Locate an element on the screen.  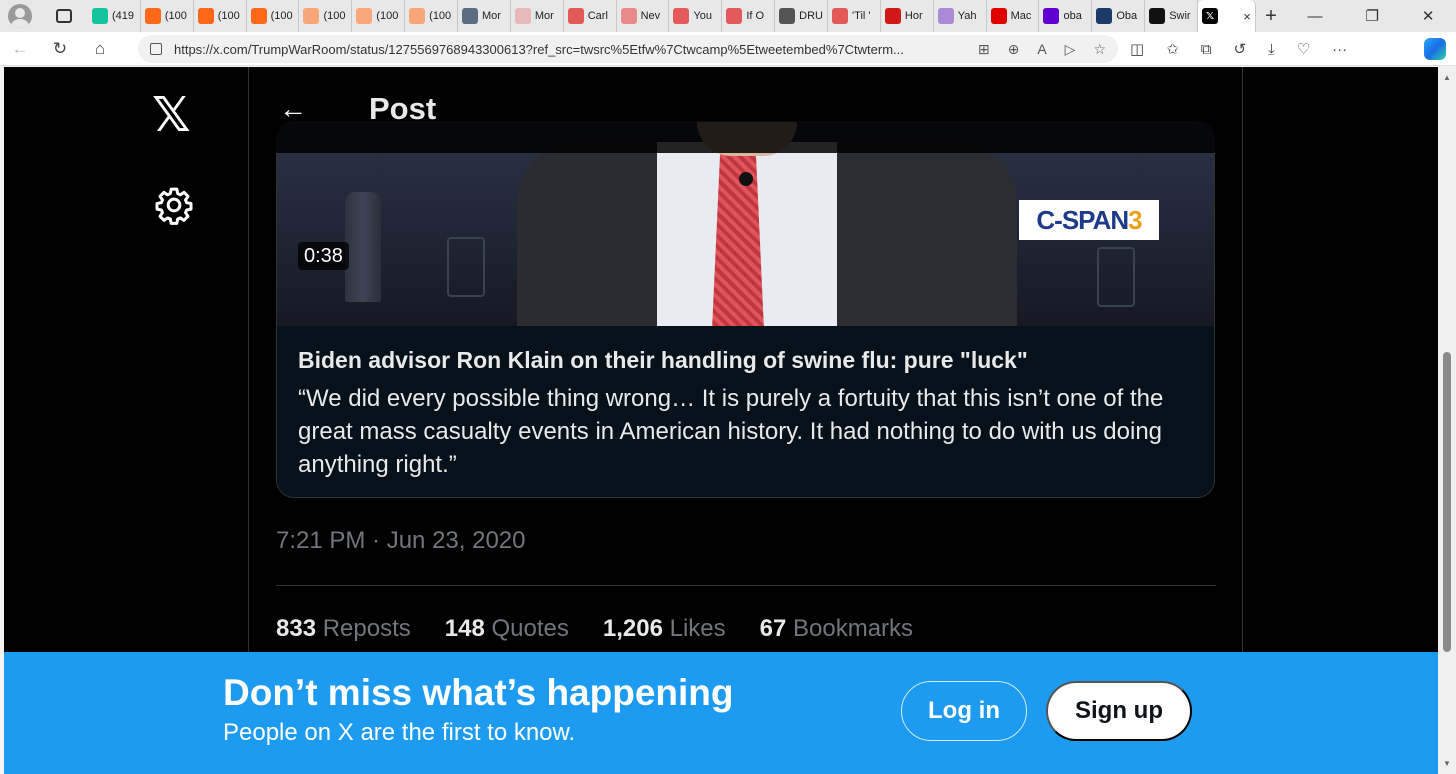
reposts-stat: 833 Reposts is located at coordinates (343, 629).